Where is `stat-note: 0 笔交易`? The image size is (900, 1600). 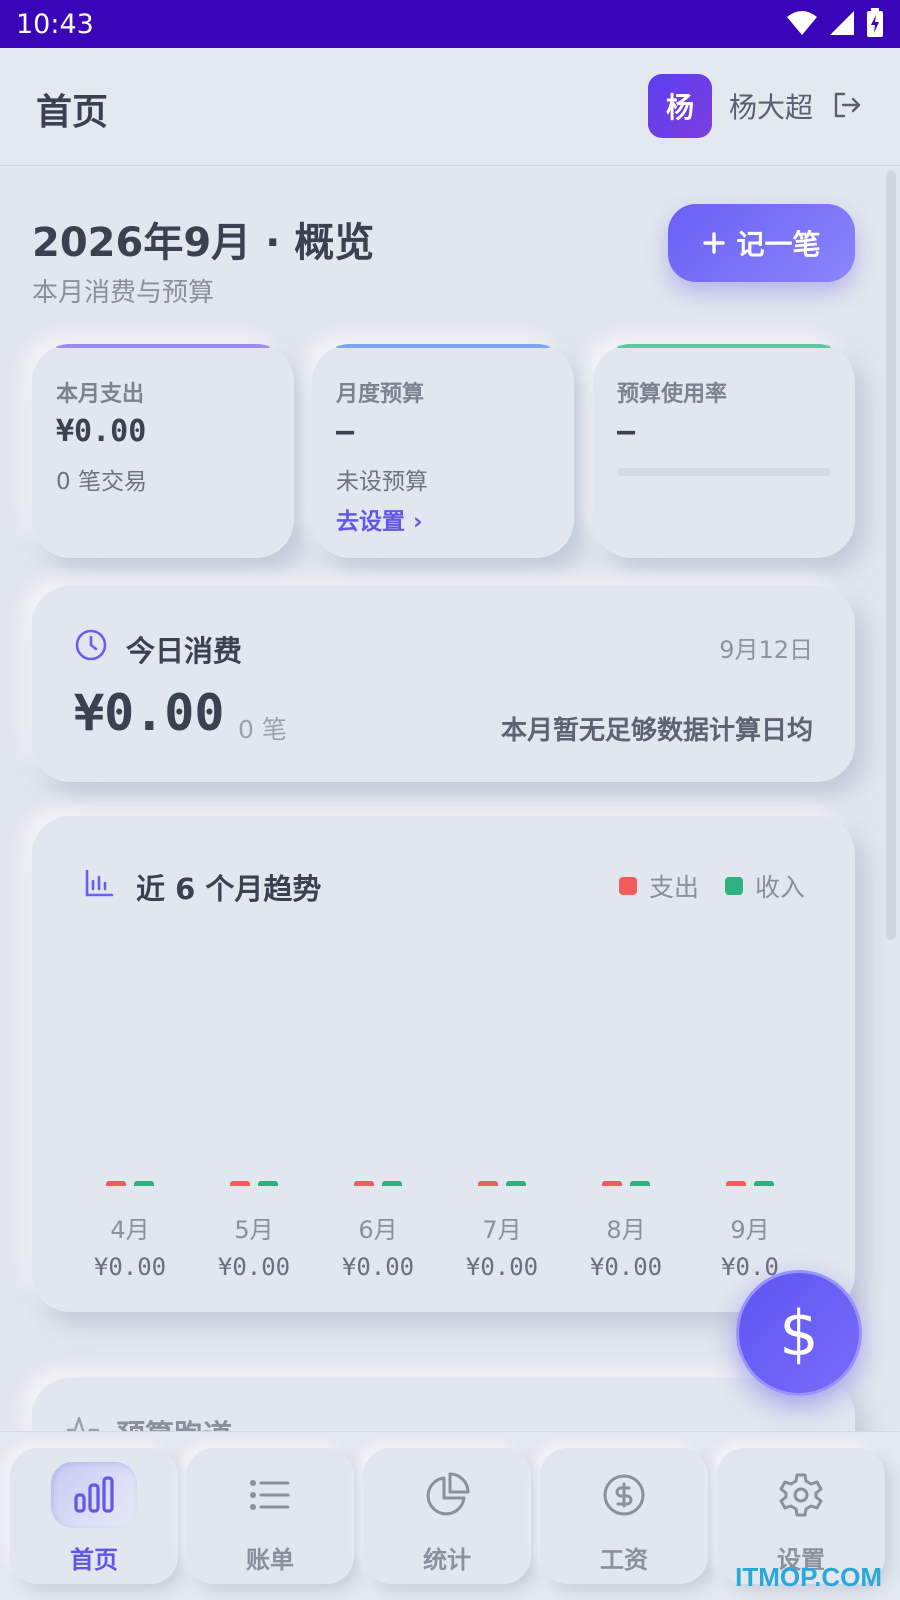 stat-note: 0 笔交易 is located at coordinates (101, 482).